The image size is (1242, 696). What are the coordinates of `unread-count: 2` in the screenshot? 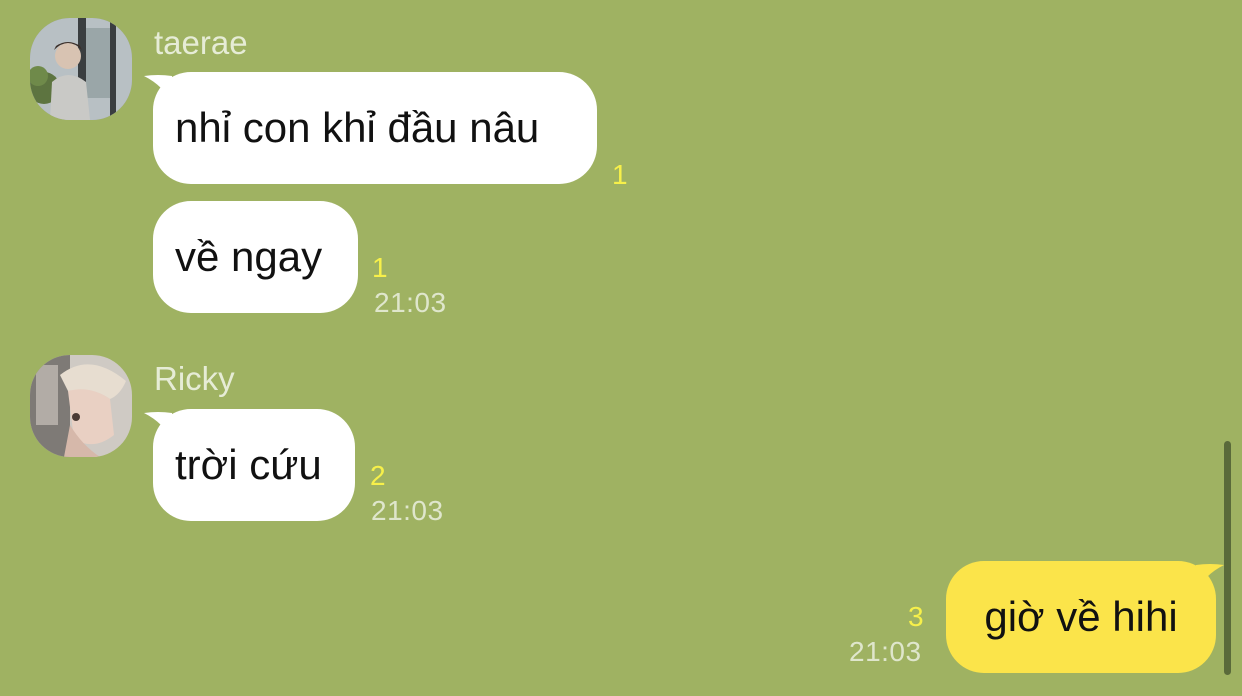 It's located at (378, 475).